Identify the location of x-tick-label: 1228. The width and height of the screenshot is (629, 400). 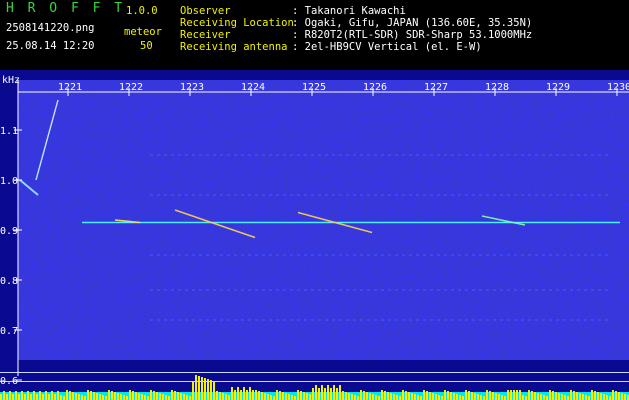
(497, 87).